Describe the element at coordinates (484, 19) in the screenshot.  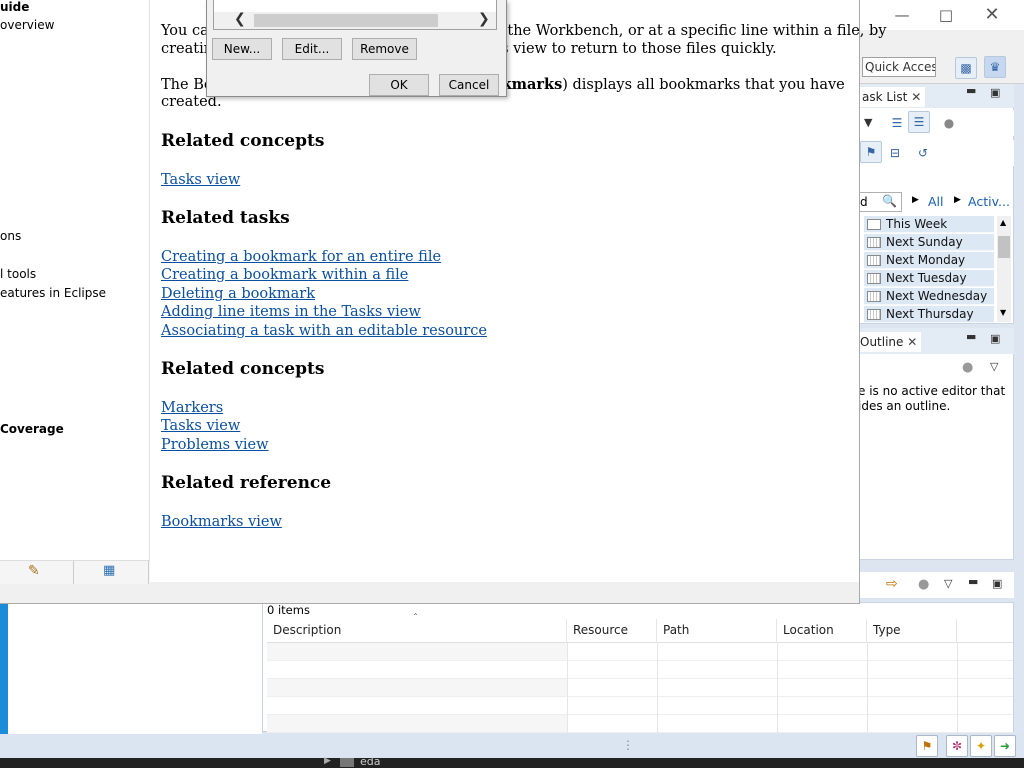
I see `chevron-right-icon: ❯` at that location.